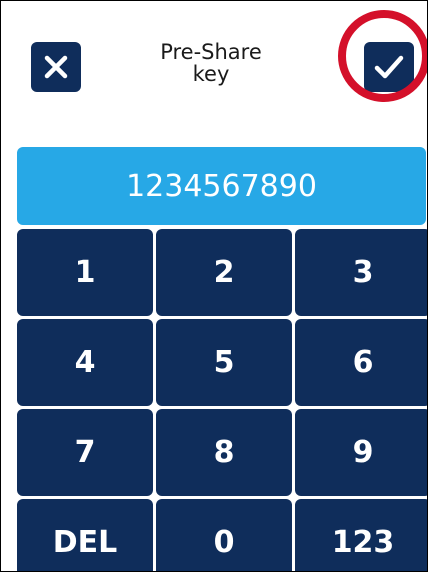  What do you see at coordinates (85, 362) in the screenshot?
I see `key-4: 4` at bounding box center [85, 362].